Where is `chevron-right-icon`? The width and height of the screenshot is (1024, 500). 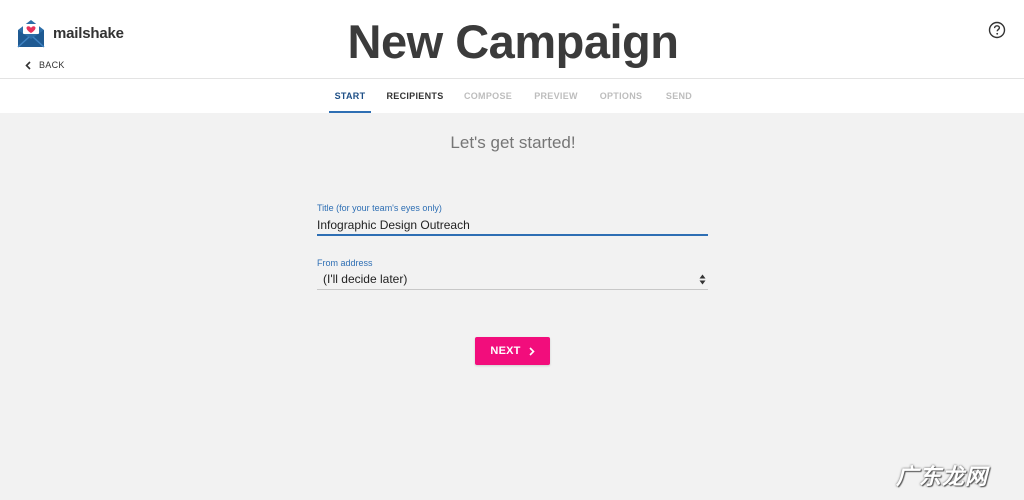
chevron-right-icon is located at coordinates (531, 351).